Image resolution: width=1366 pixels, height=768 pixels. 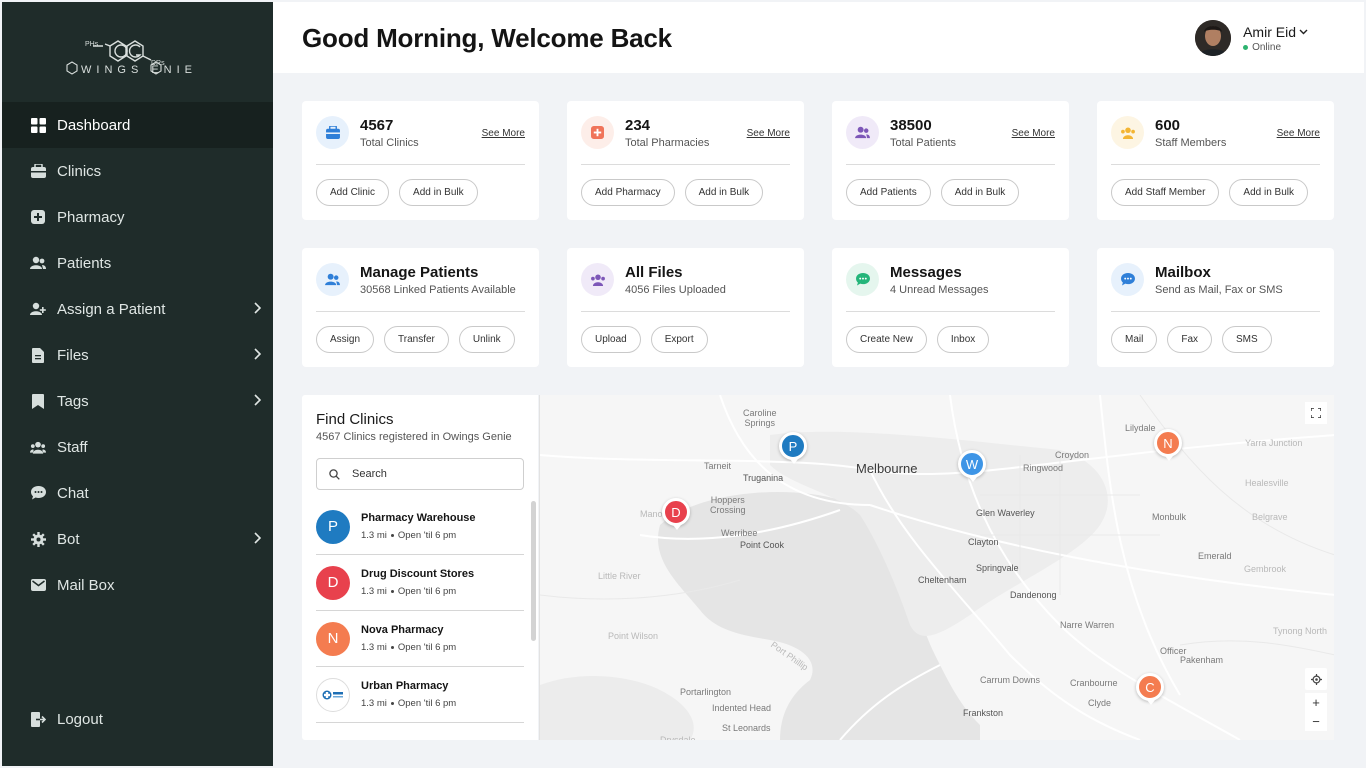 What do you see at coordinates (38, 493) in the screenshot?
I see `chat-icon` at bounding box center [38, 493].